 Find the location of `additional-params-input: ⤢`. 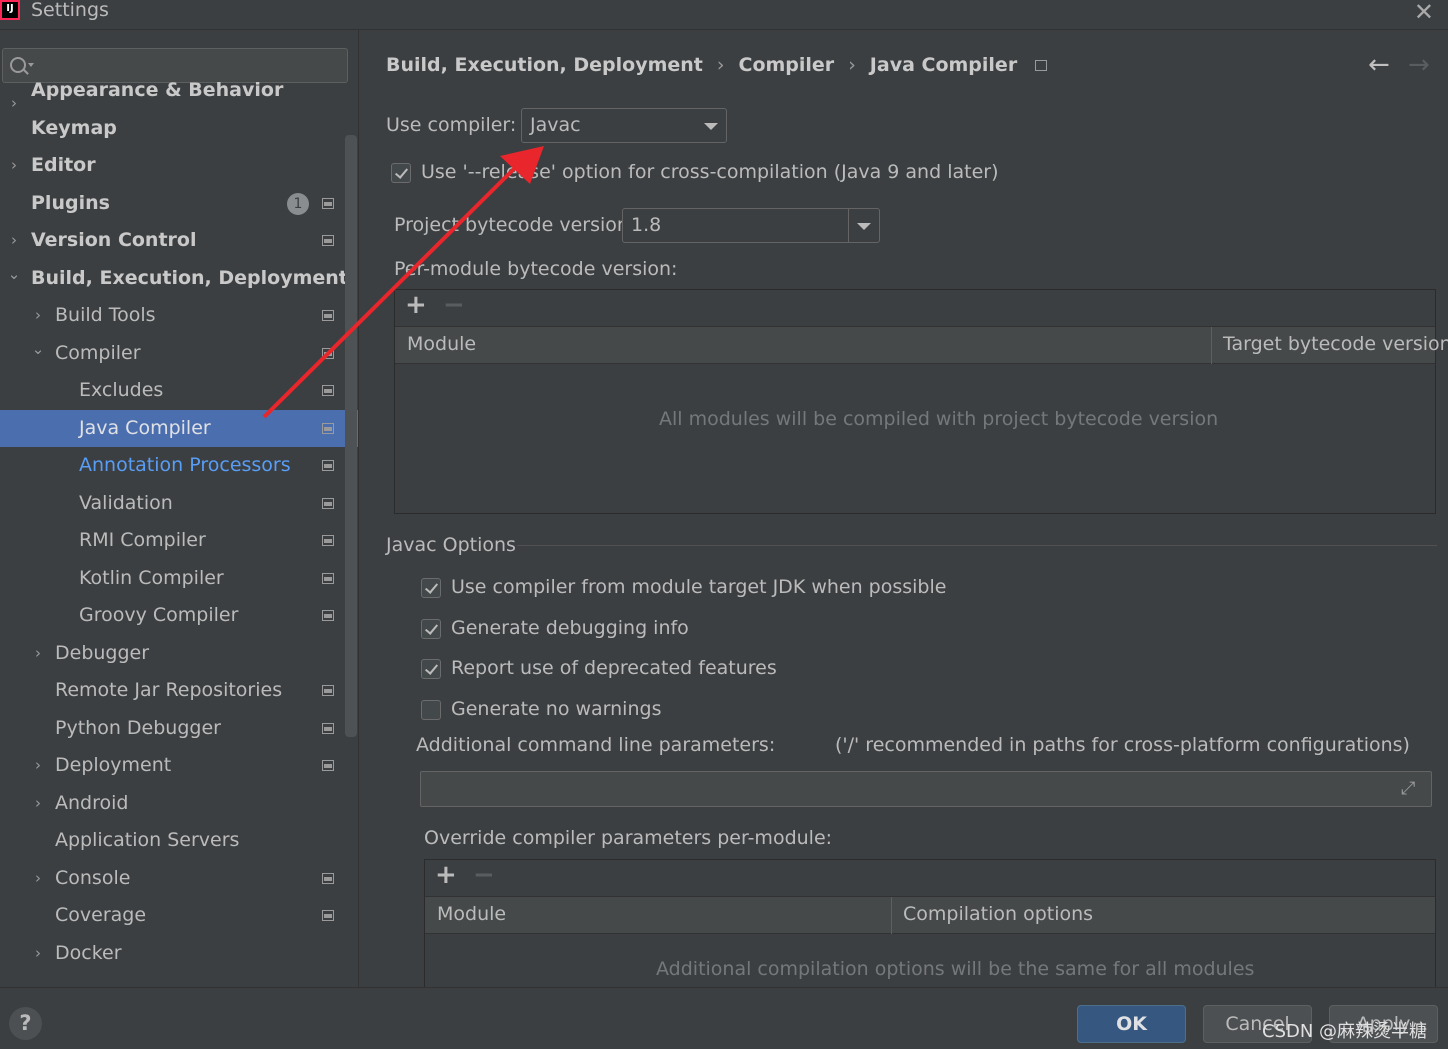

additional-params-input: ⤢ is located at coordinates (926, 789).